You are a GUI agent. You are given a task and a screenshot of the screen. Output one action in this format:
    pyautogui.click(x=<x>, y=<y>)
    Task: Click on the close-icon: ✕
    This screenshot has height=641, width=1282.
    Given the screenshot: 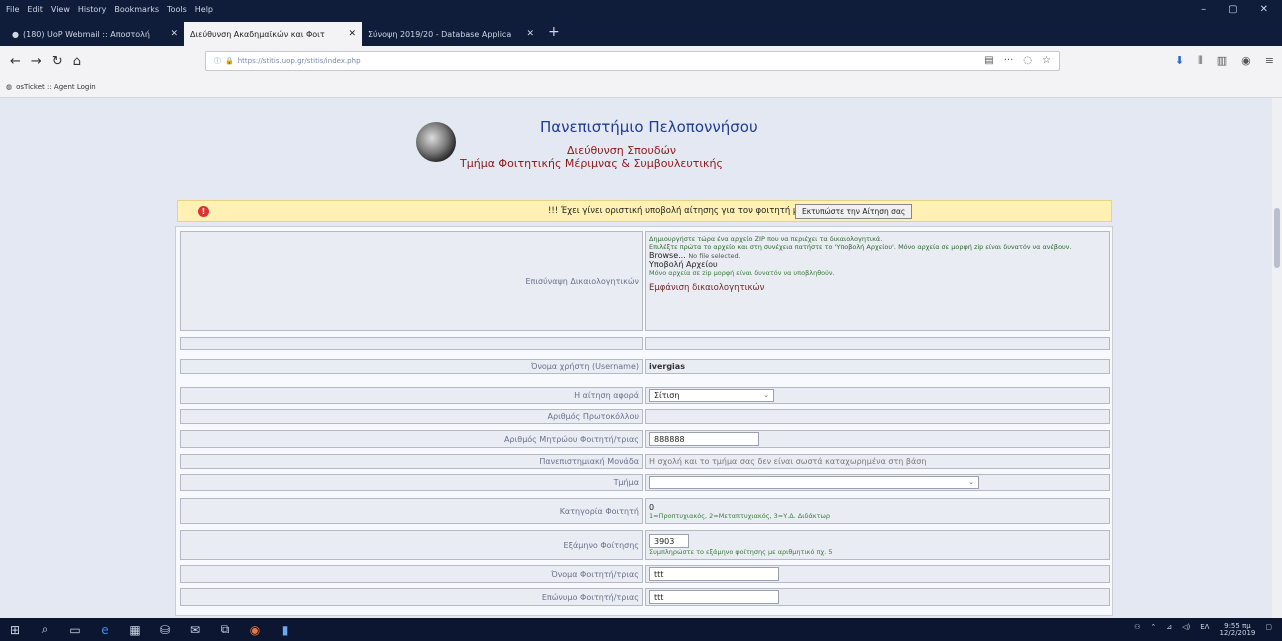 What is the action you would take?
    pyautogui.click(x=1264, y=9)
    